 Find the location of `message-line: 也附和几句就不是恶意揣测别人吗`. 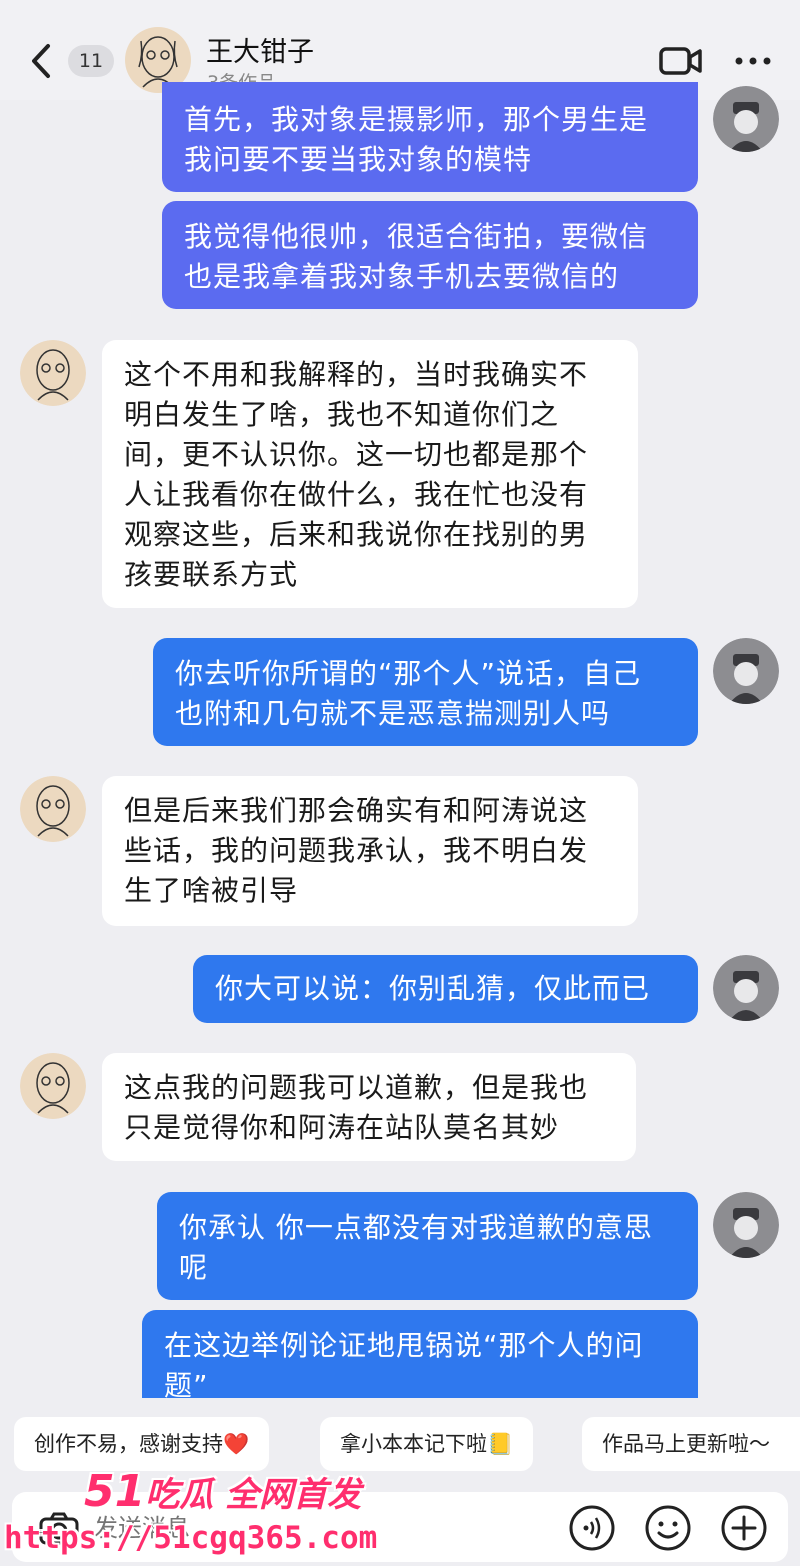

message-line: 也附和几句就不是恶意揣测别人吗 is located at coordinates (393, 713).